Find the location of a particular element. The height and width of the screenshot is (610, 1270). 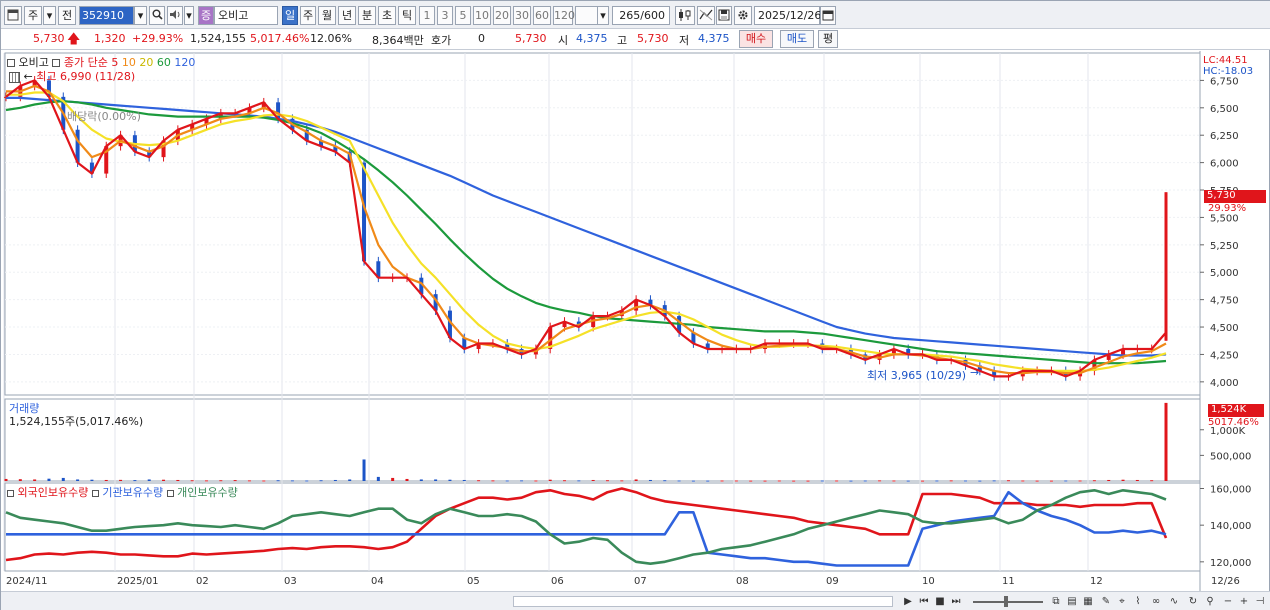

refresh-icon: ↻ is located at coordinates (1193, 602).